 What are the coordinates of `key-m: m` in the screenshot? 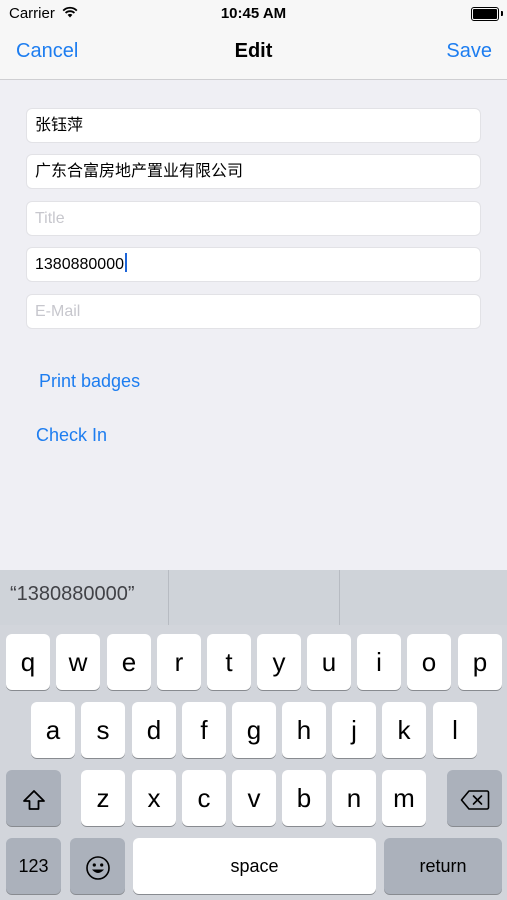 It's located at (404, 798).